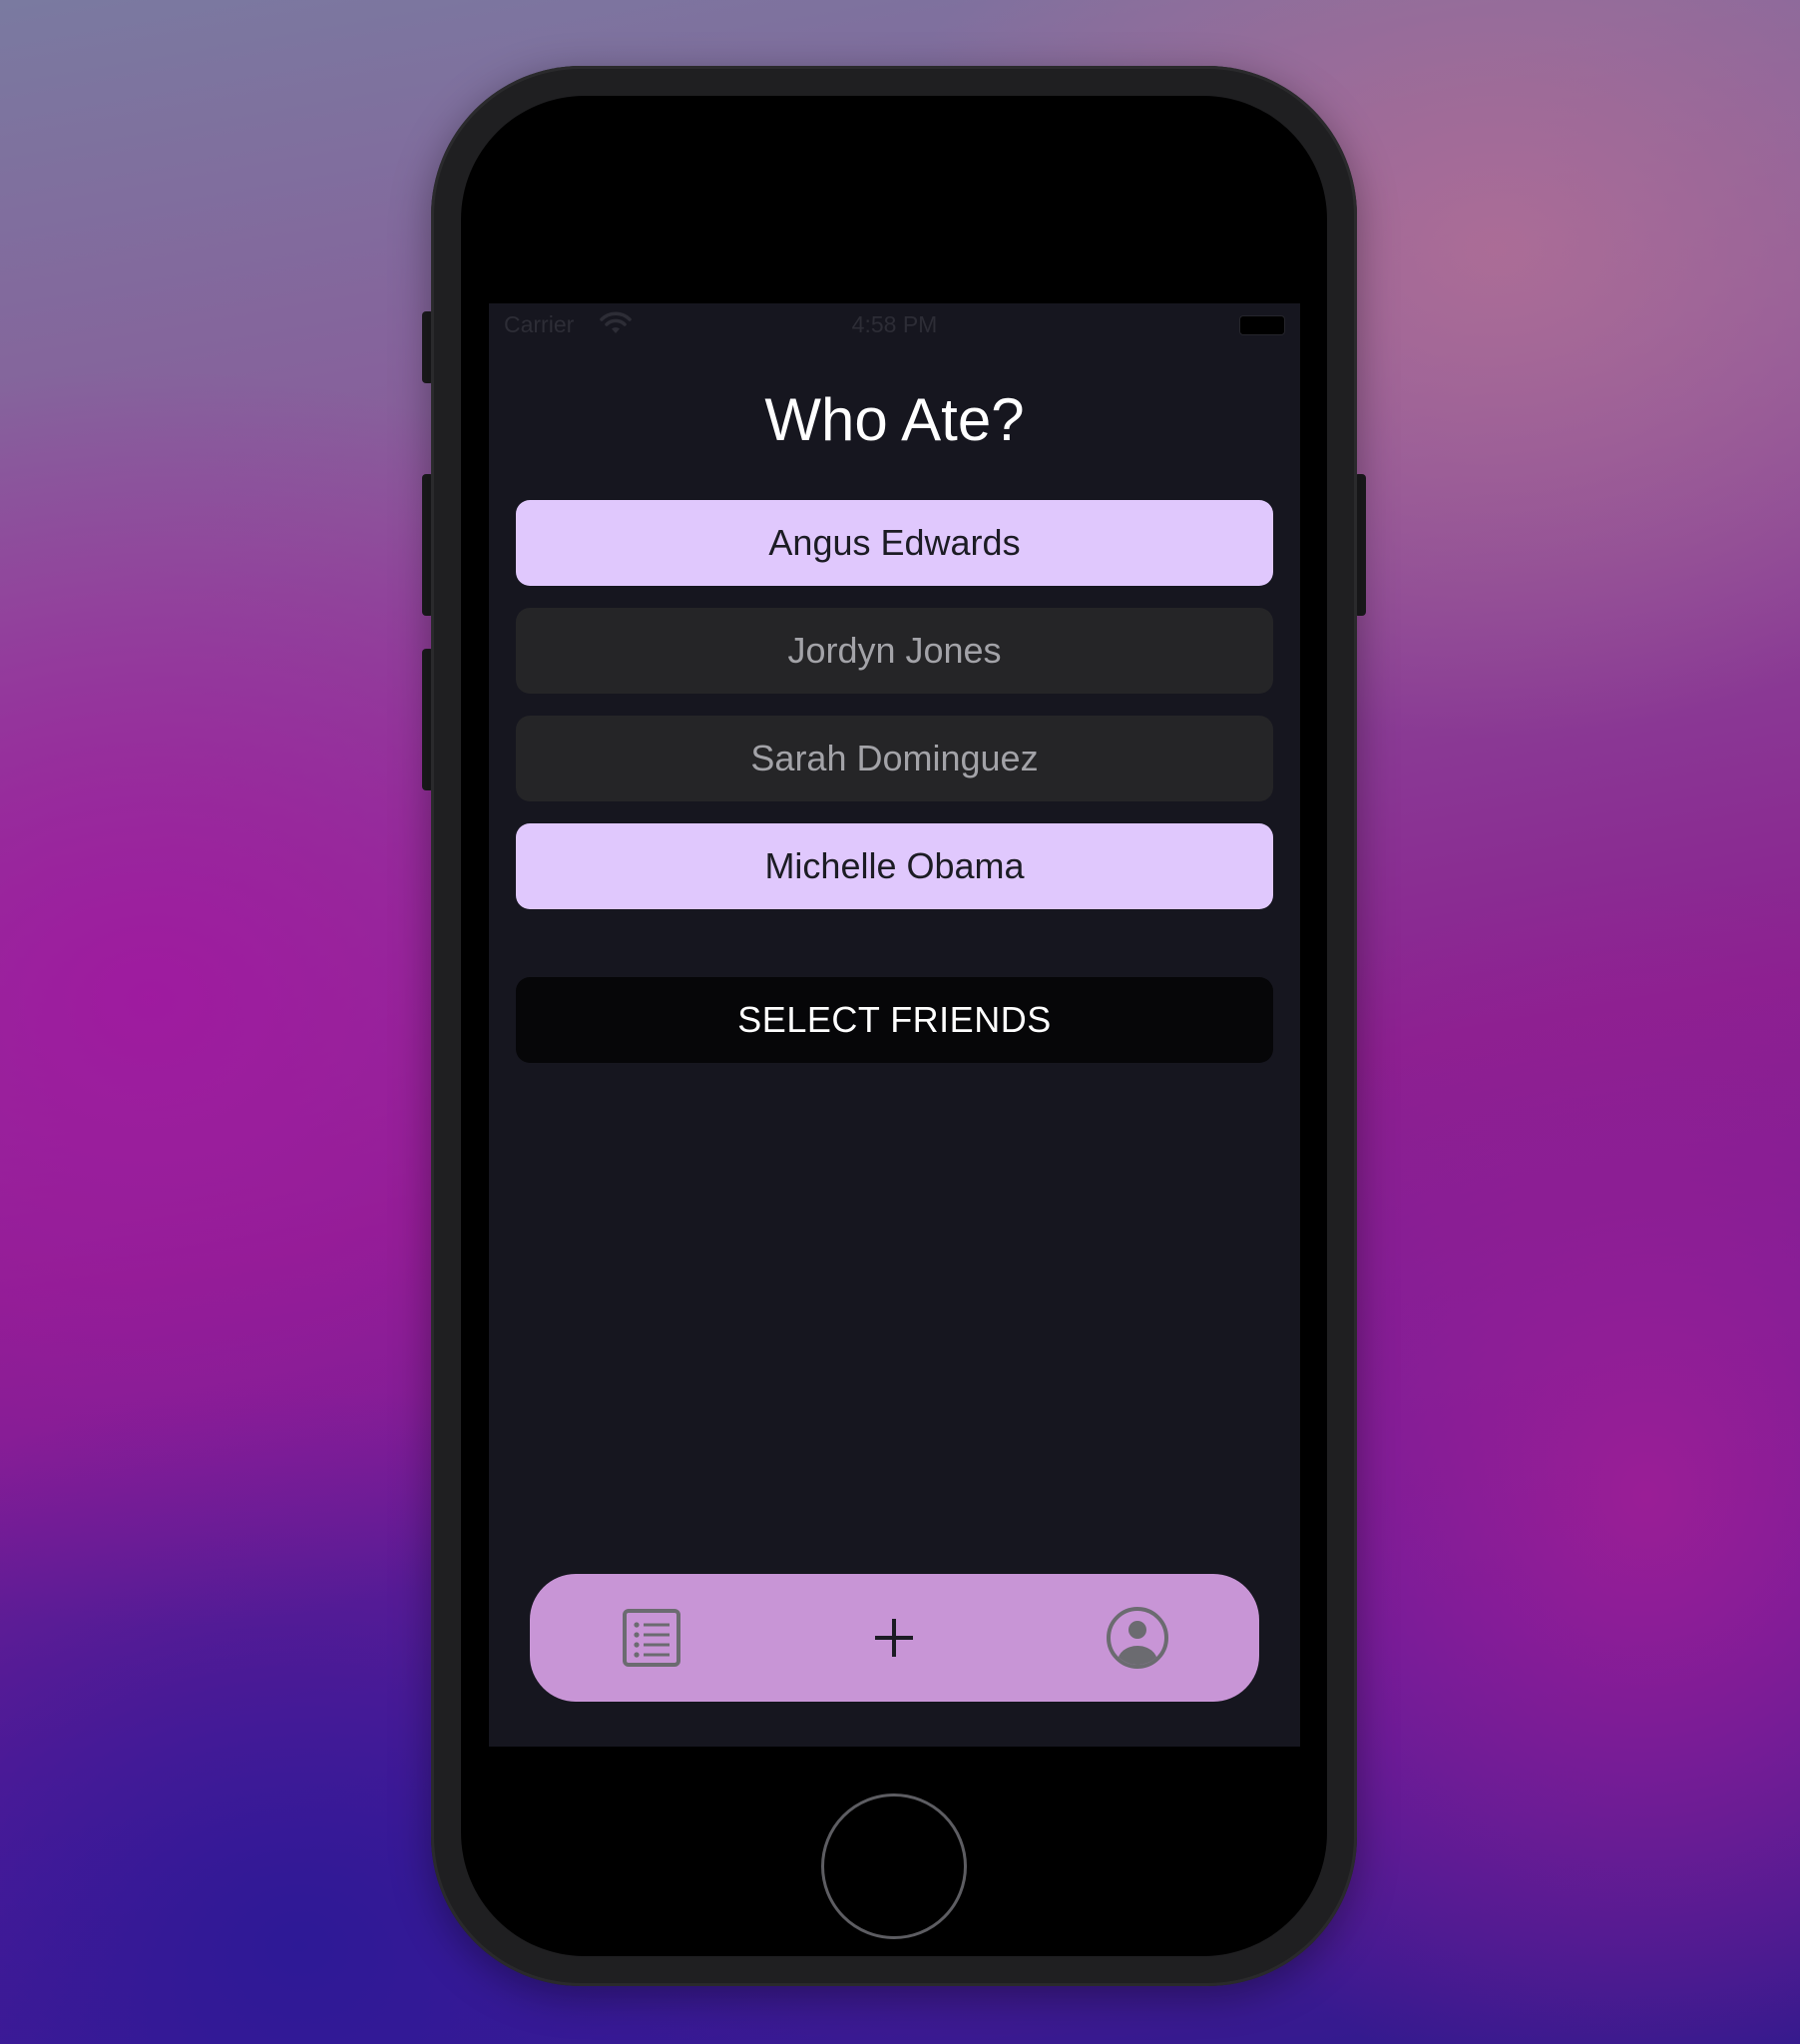 This screenshot has height=2044, width=1800. What do you see at coordinates (894, 1866) in the screenshot?
I see `home-button` at bounding box center [894, 1866].